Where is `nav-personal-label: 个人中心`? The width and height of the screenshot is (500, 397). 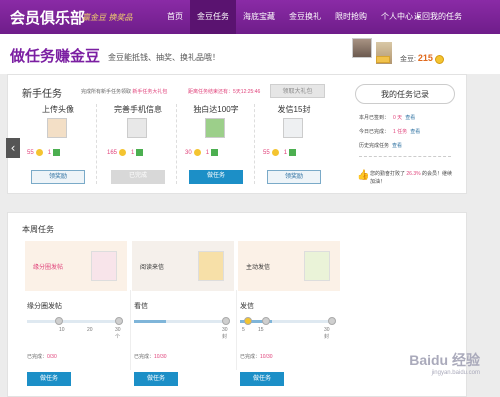 nav-personal-label: 个人中心 is located at coordinates (397, 16).